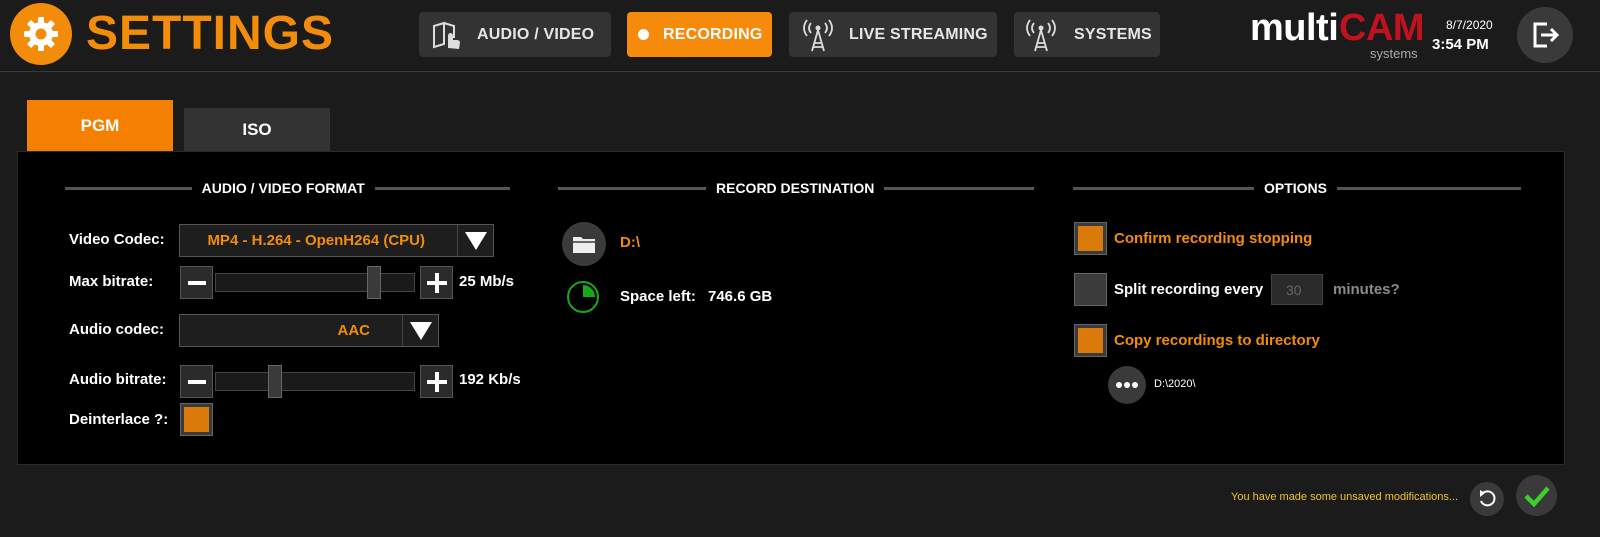 The width and height of the screenshot is (1600, 537). I want to click on copy-recordings-label: Copy recordings to directory, so click(1217, 340).